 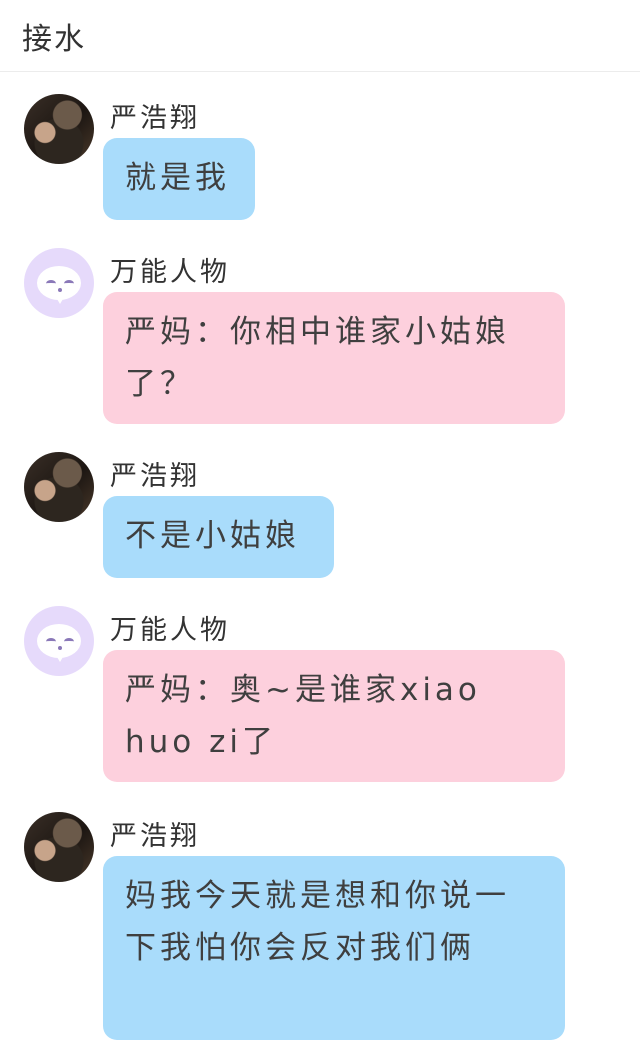 What do you see at coordinates (54, 39) in the screenshot?
I see `chat-title: 接水` at bounding box center [54, 39].